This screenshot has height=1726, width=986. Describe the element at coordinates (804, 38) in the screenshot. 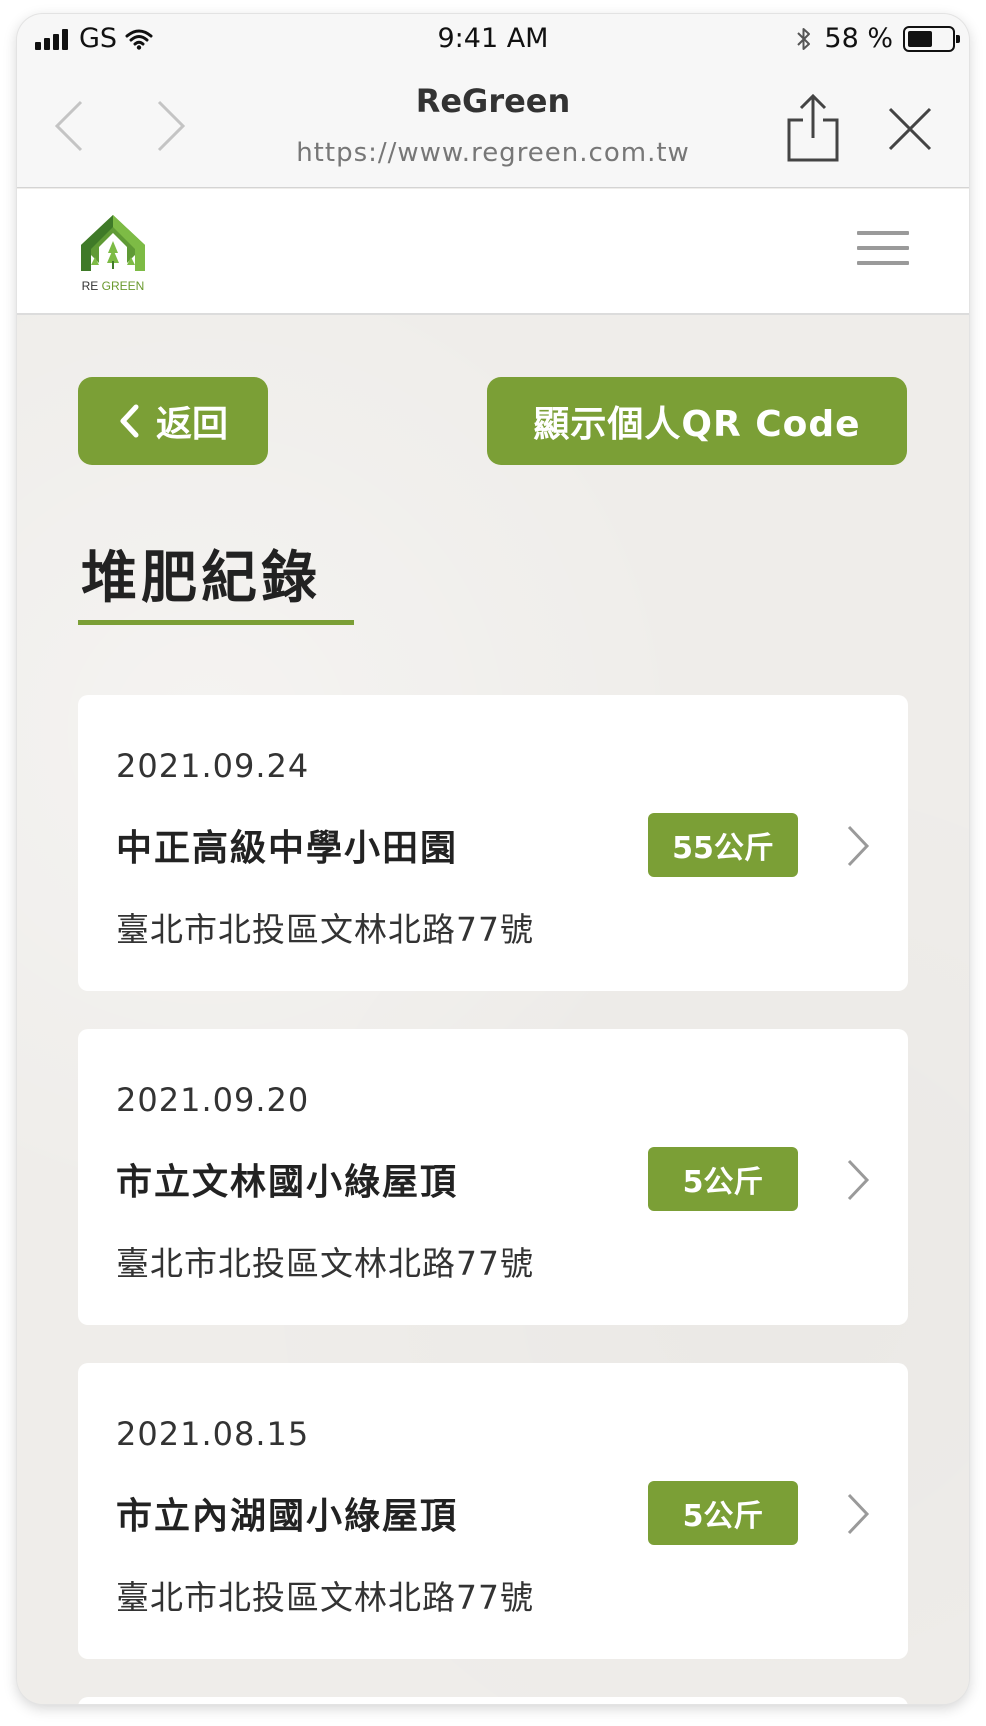

I see `bluetooth-icon` at that location.